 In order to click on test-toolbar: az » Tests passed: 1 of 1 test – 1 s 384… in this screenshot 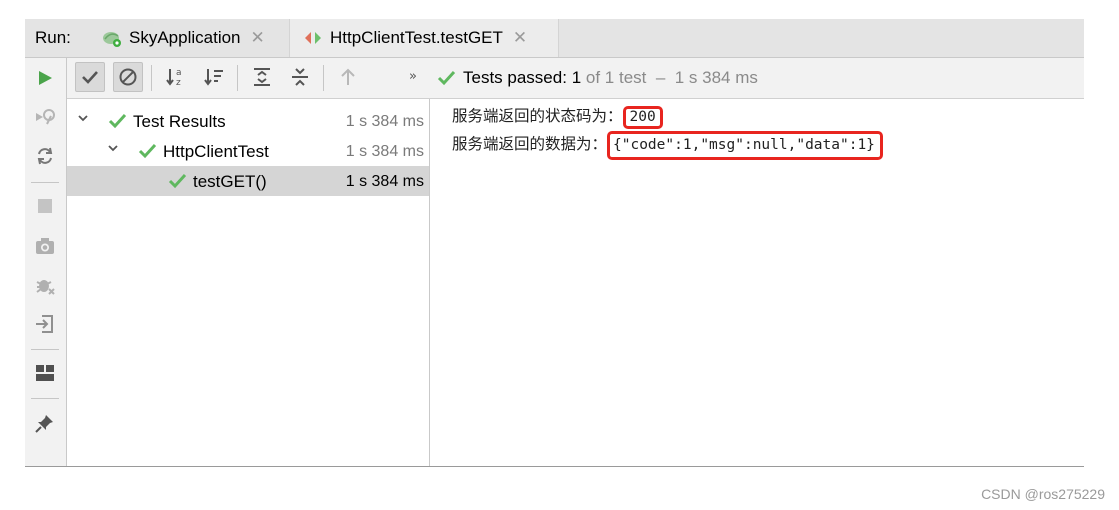, I will do `click(575, 78)`.